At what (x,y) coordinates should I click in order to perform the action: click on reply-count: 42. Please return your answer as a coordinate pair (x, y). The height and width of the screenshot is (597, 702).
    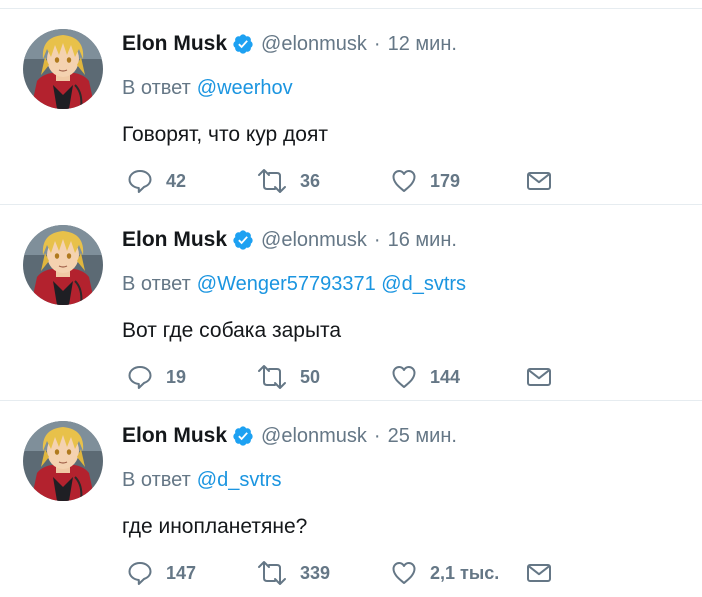
    Looking at the image, I should click on (176, 180).